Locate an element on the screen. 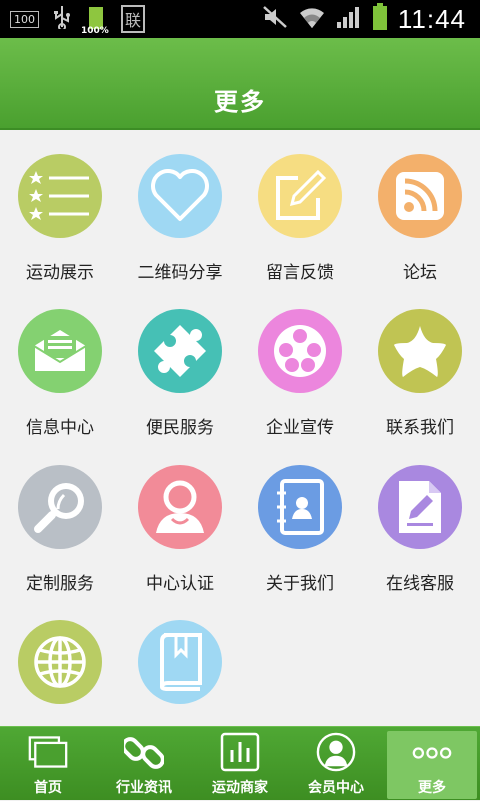 The height and width of the screenshot is (801, 480). tile-forum: 论坛 is located at coordinates (420, 207).